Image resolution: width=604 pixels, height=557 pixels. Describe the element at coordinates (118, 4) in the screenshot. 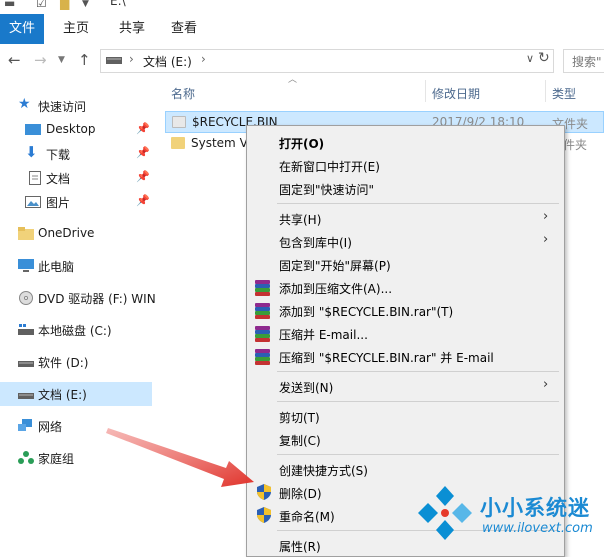

I see `window-title: E:\` at that location.